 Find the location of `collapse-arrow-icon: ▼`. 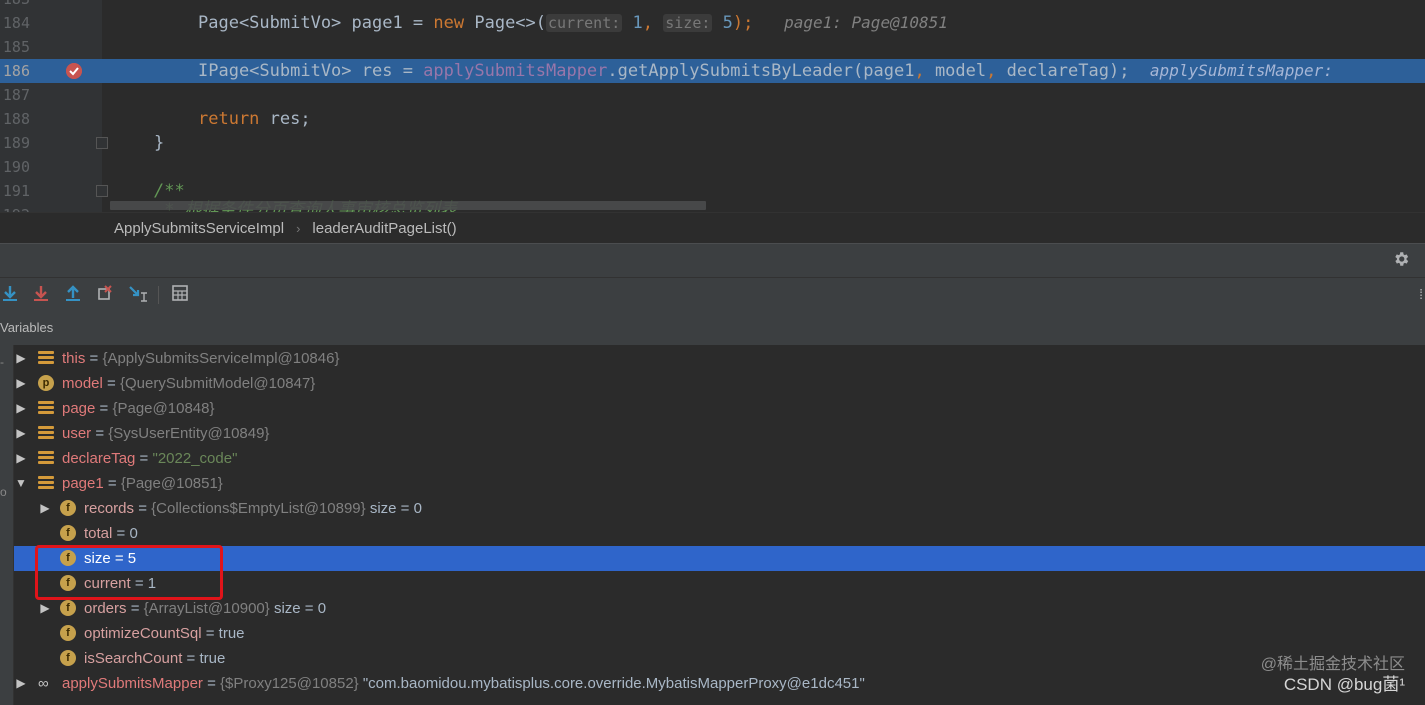

collapse-arrow-icon: ▼ is located at coordinates (21, 483).